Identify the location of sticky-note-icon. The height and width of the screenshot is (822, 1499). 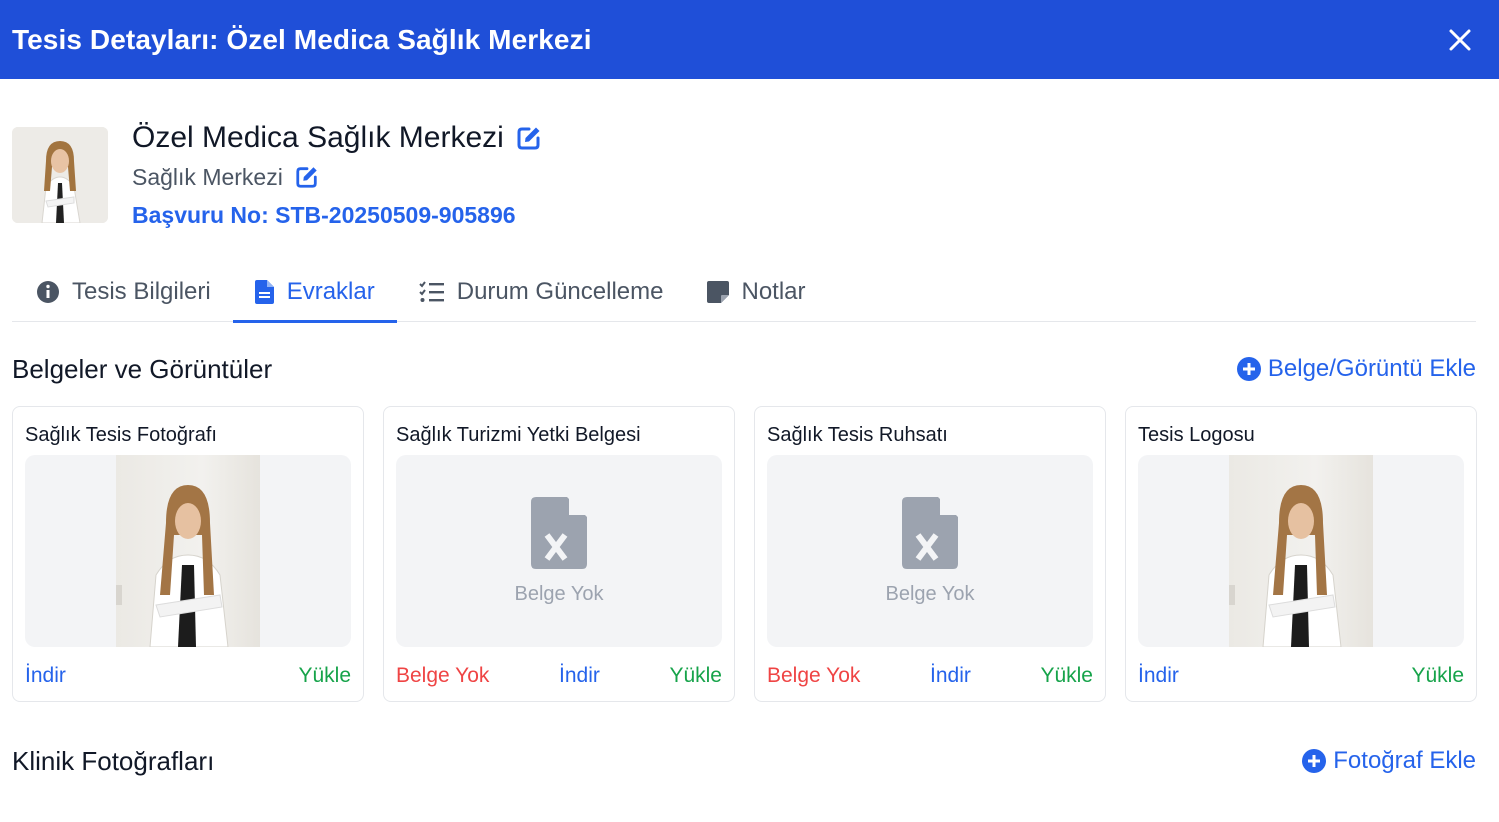
(718, 292).